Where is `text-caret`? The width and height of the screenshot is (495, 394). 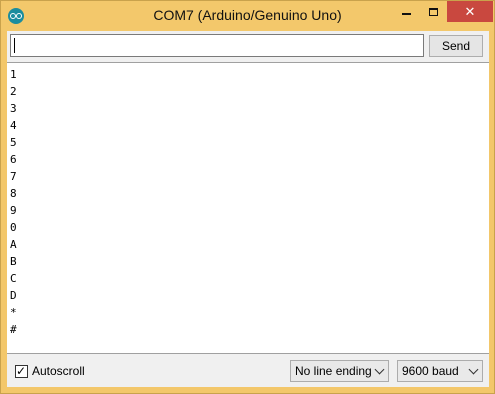
text-caret is located at coordinates (14, 45).